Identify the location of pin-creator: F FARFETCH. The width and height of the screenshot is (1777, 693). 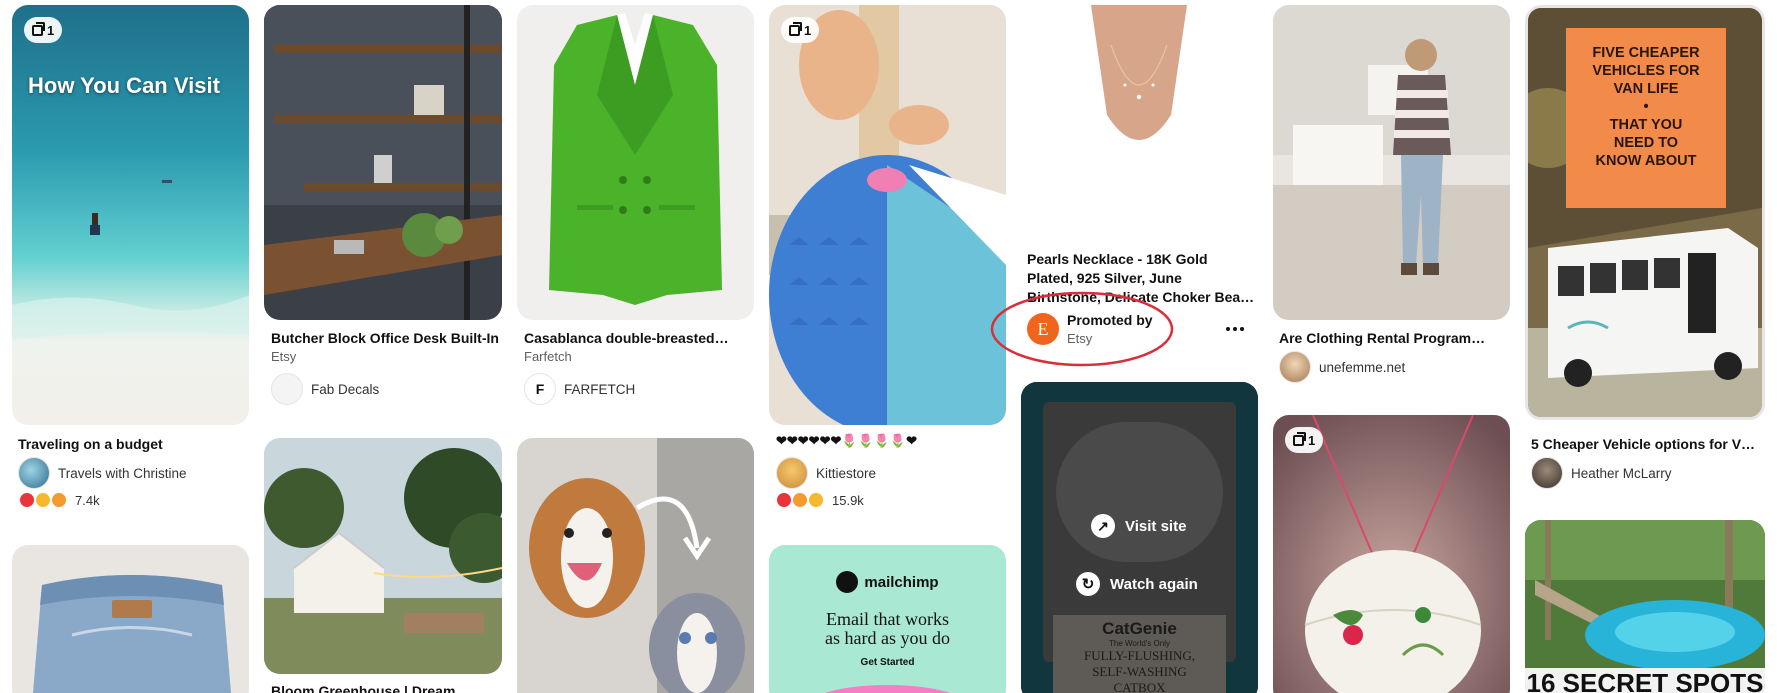
(579, 389).